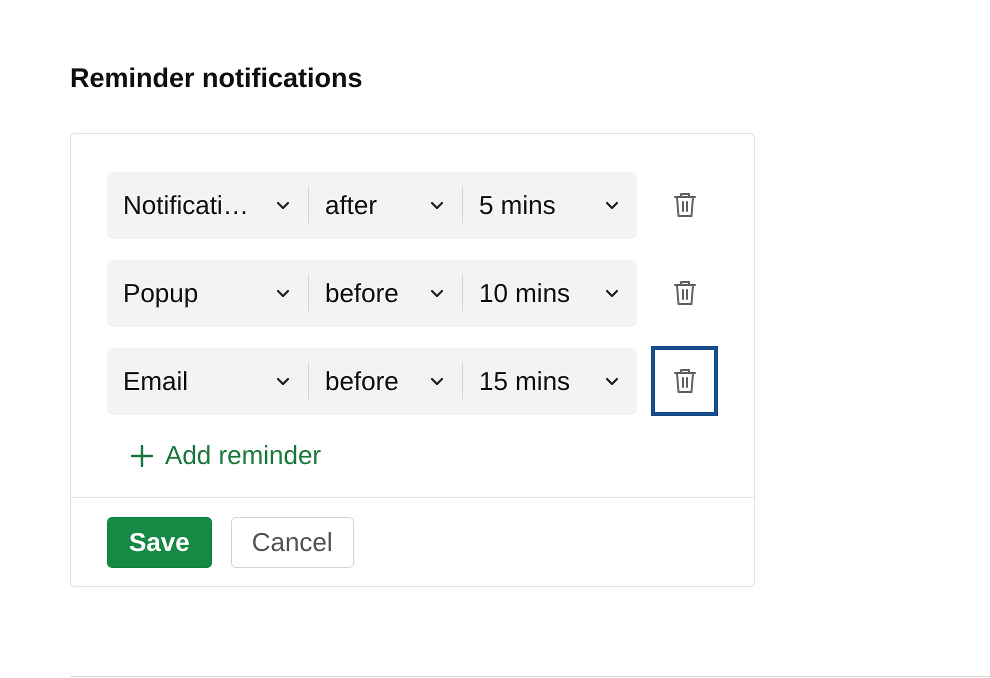 This screenshot has width=990, height=678. Describe the element at coordinates (159, 542) in the screenshot. I see `save-button: Save` at that location.